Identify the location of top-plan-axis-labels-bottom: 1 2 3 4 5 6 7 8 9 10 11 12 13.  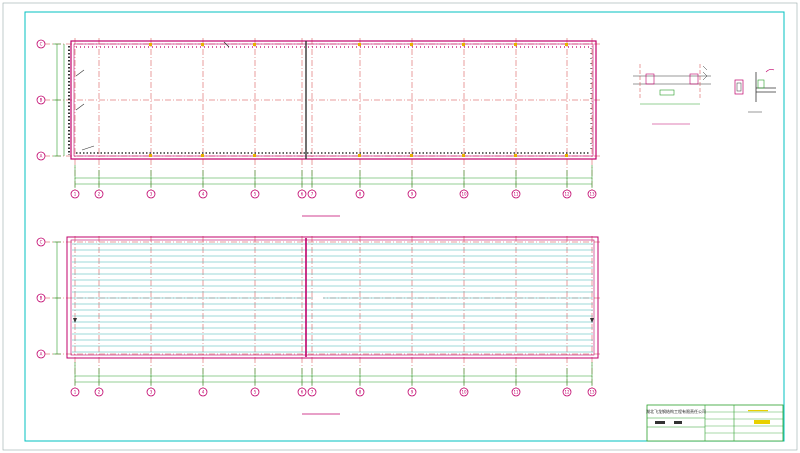
(334, 194).